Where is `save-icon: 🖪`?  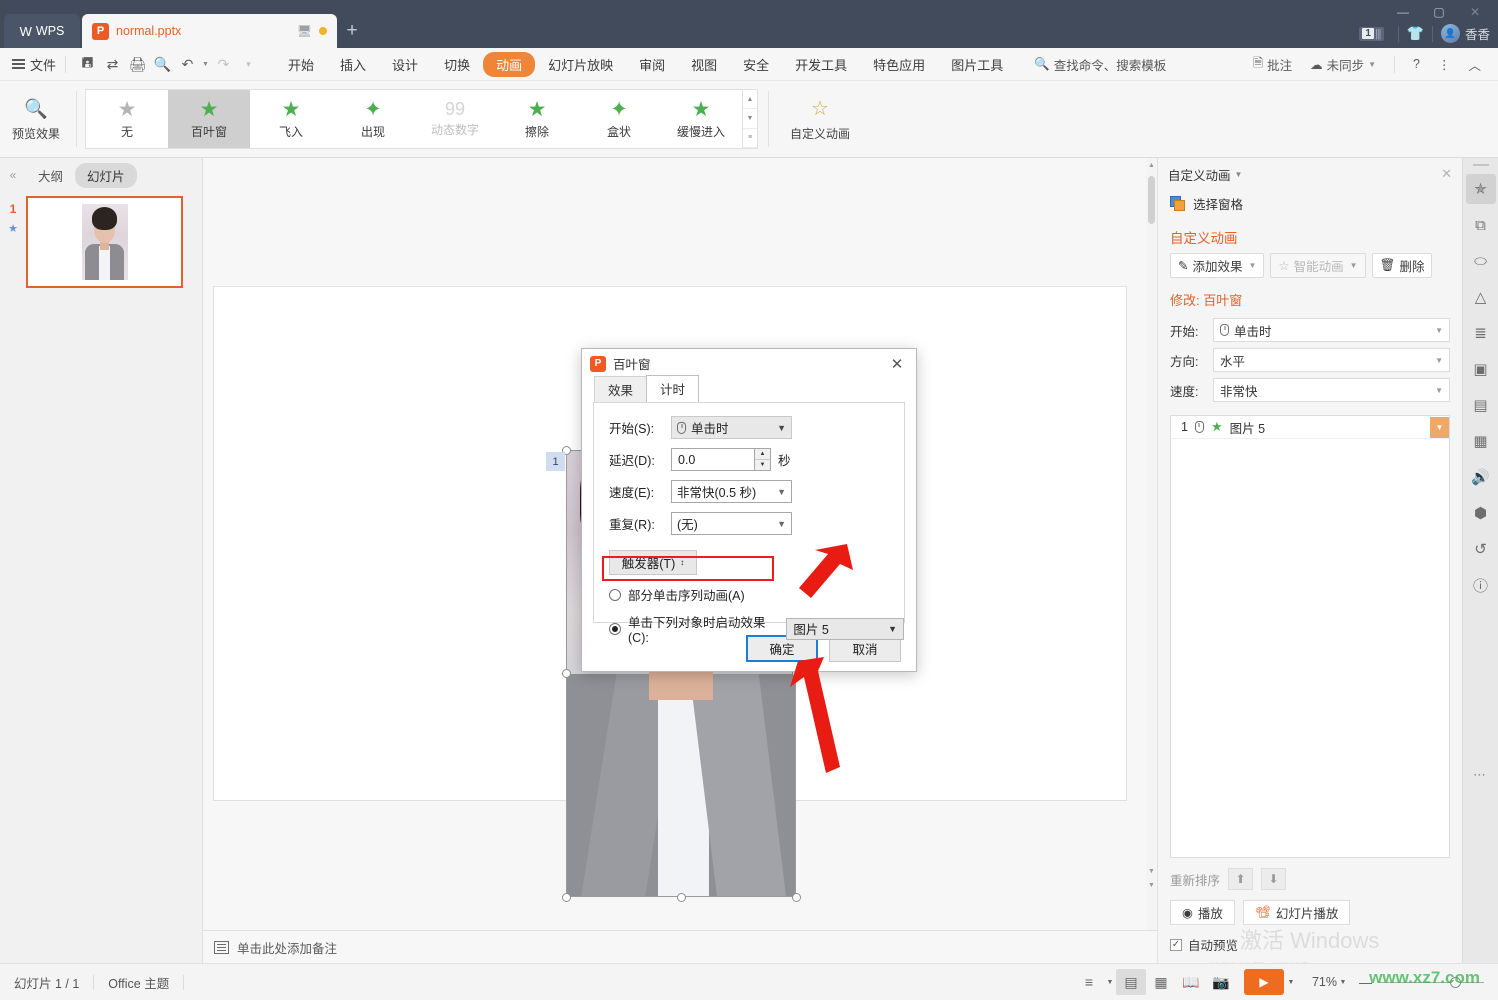
save-icon: 🖪 is located at coordinates (87, 64).